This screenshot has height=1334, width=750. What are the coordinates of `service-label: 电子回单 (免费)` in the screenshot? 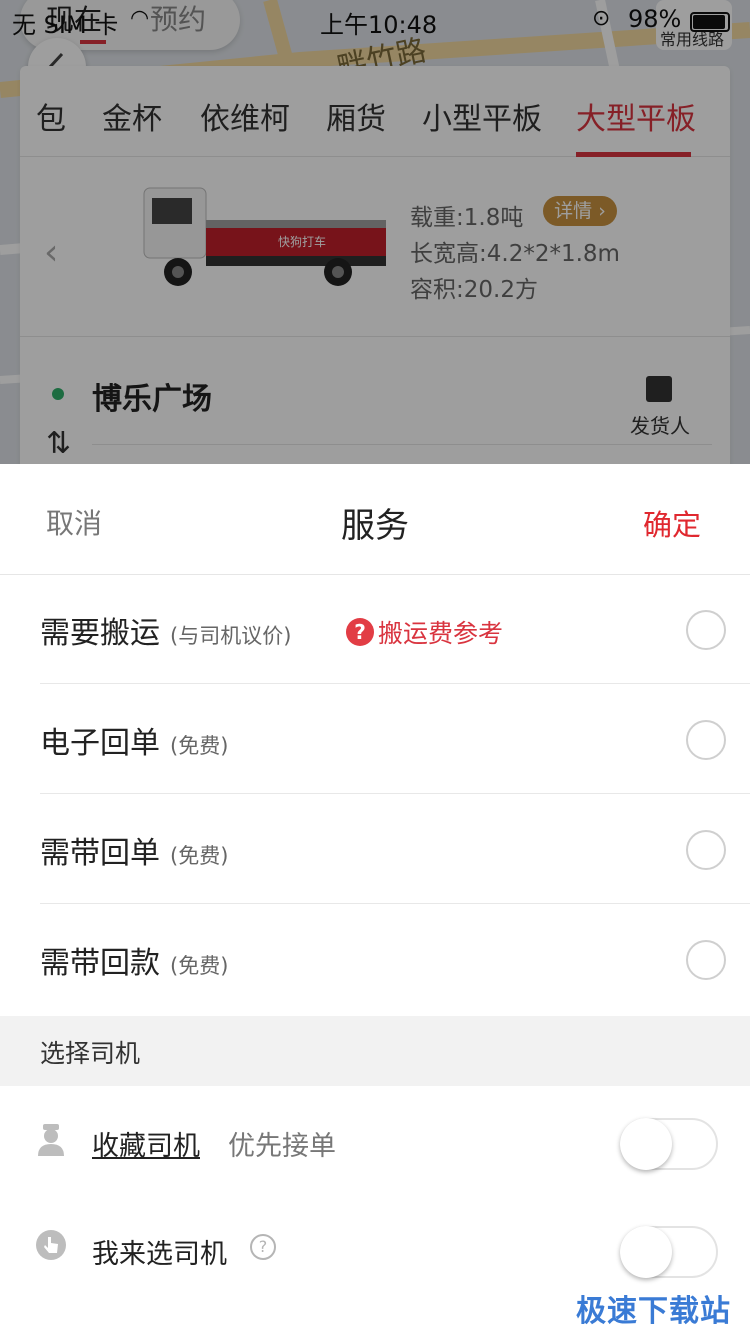 It's located at (134, 740).